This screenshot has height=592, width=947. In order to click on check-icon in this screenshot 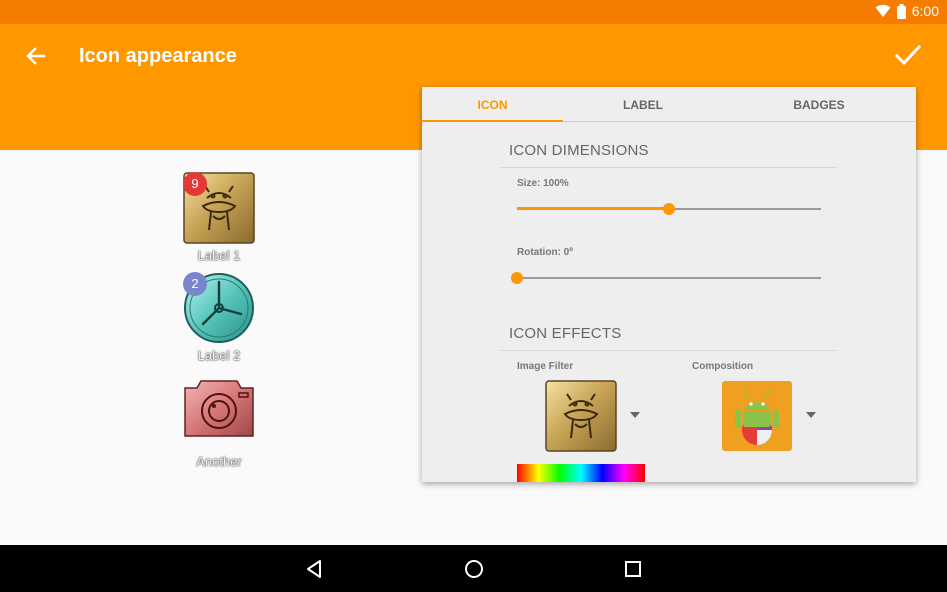, I will do `click(908, 55)`.